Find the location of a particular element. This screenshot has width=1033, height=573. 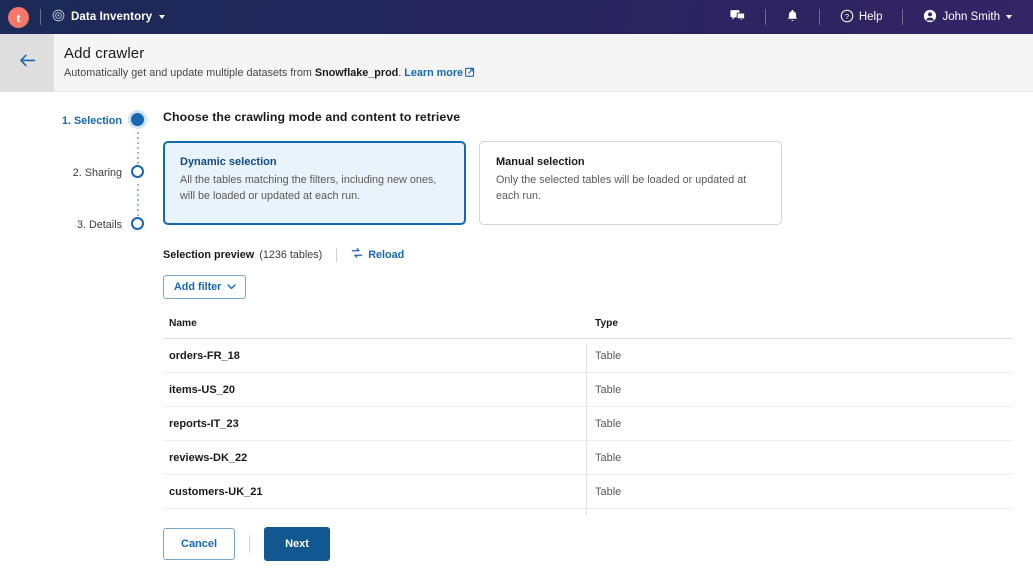

sidebar-item-step-sharing: 2. Sharing is located at coordinates (75, 190).